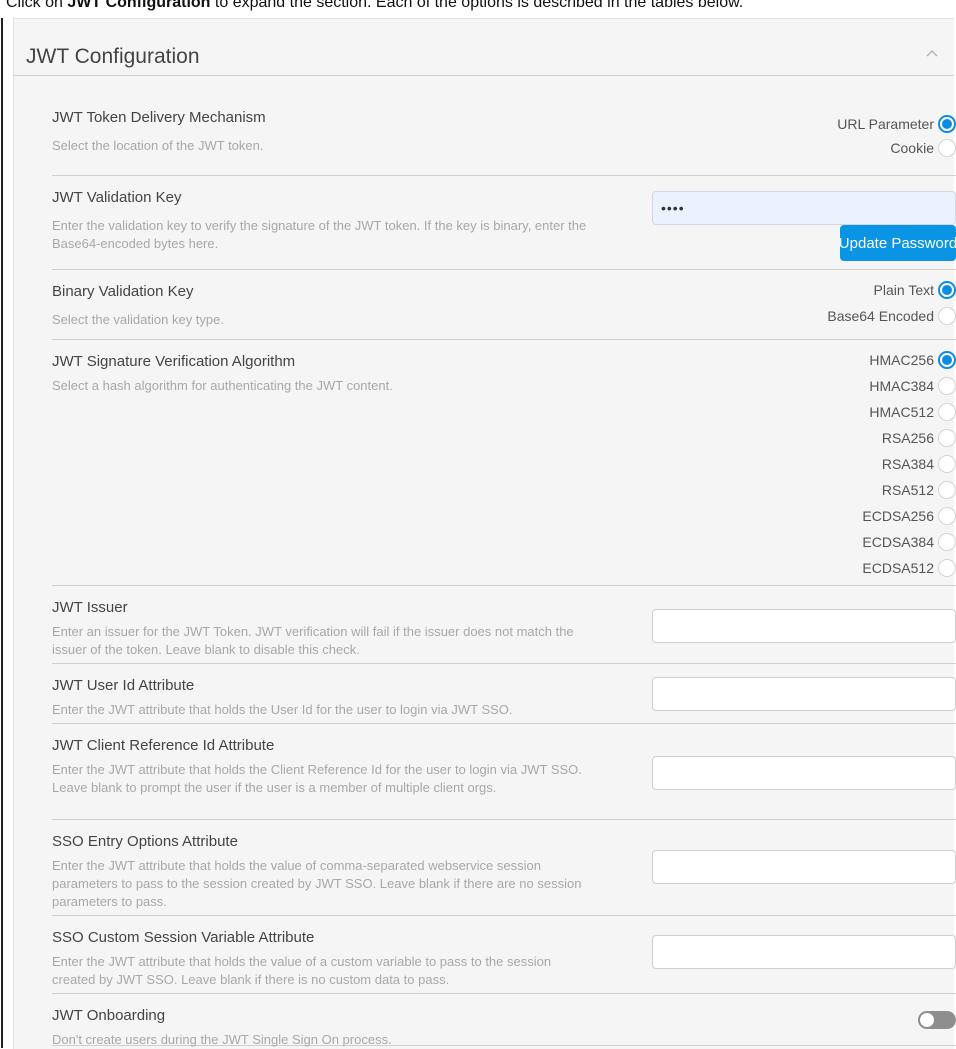 The image size is (956, 1049). I want to click on option-label: RSA384, so click(907, 464).